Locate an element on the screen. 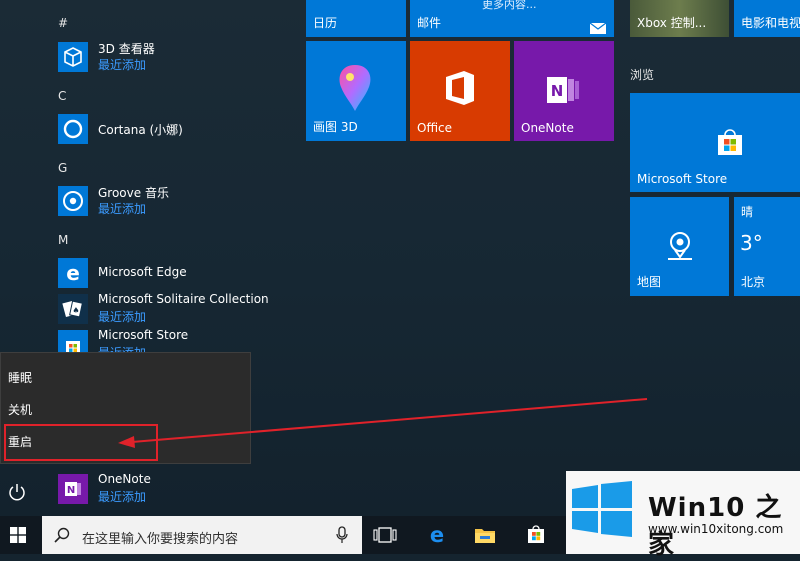 The image size is (800, 561). store-taskbar-icon is located at coordinates (536, 534).